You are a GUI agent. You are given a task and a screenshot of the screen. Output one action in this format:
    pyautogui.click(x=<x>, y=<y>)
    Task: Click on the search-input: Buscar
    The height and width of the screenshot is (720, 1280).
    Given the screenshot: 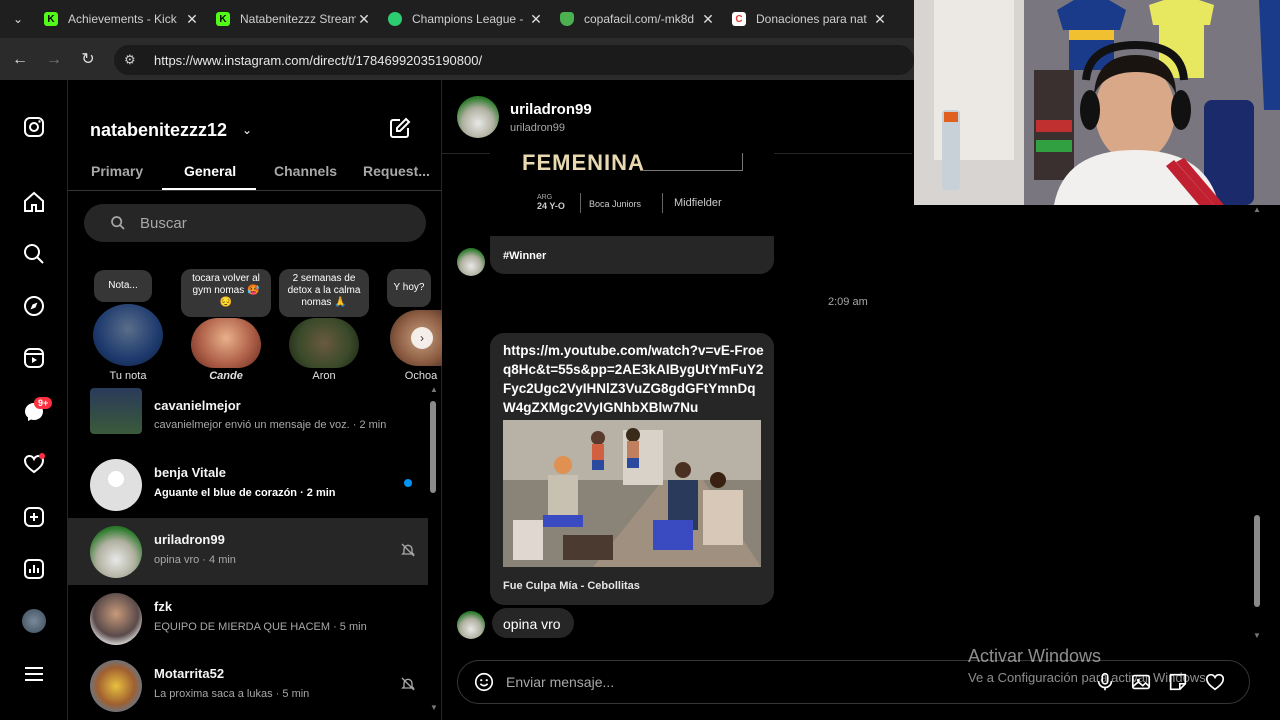 What is the action you would take?
    pyautogui.click(x=255, y=223)
    